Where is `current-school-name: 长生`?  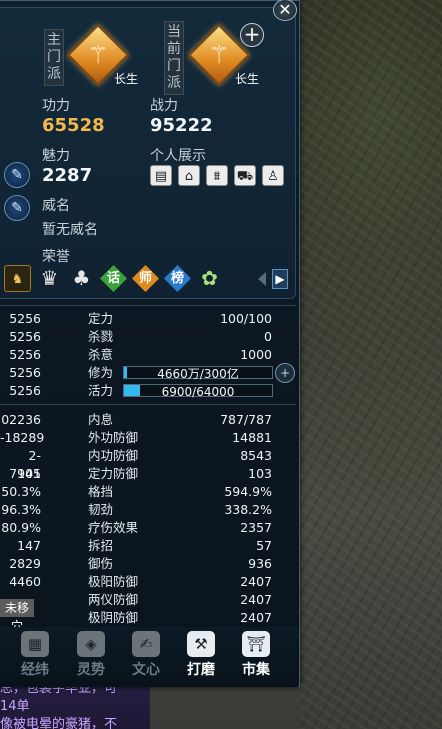 current-school-name: 长生 is located at coordinates (247, 79).